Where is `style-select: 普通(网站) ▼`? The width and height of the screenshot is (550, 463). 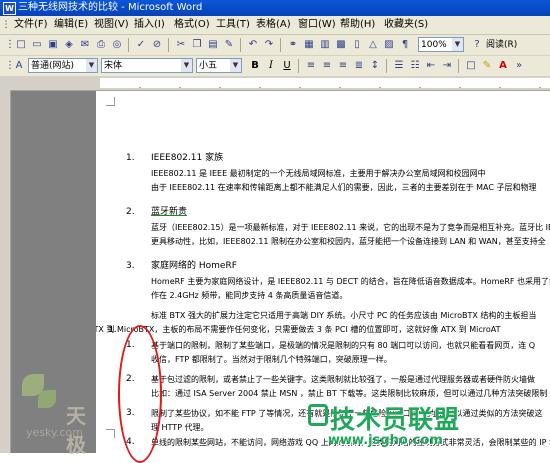
style-select: 普通(网站) ▼ is located at coordinates (63, 65).